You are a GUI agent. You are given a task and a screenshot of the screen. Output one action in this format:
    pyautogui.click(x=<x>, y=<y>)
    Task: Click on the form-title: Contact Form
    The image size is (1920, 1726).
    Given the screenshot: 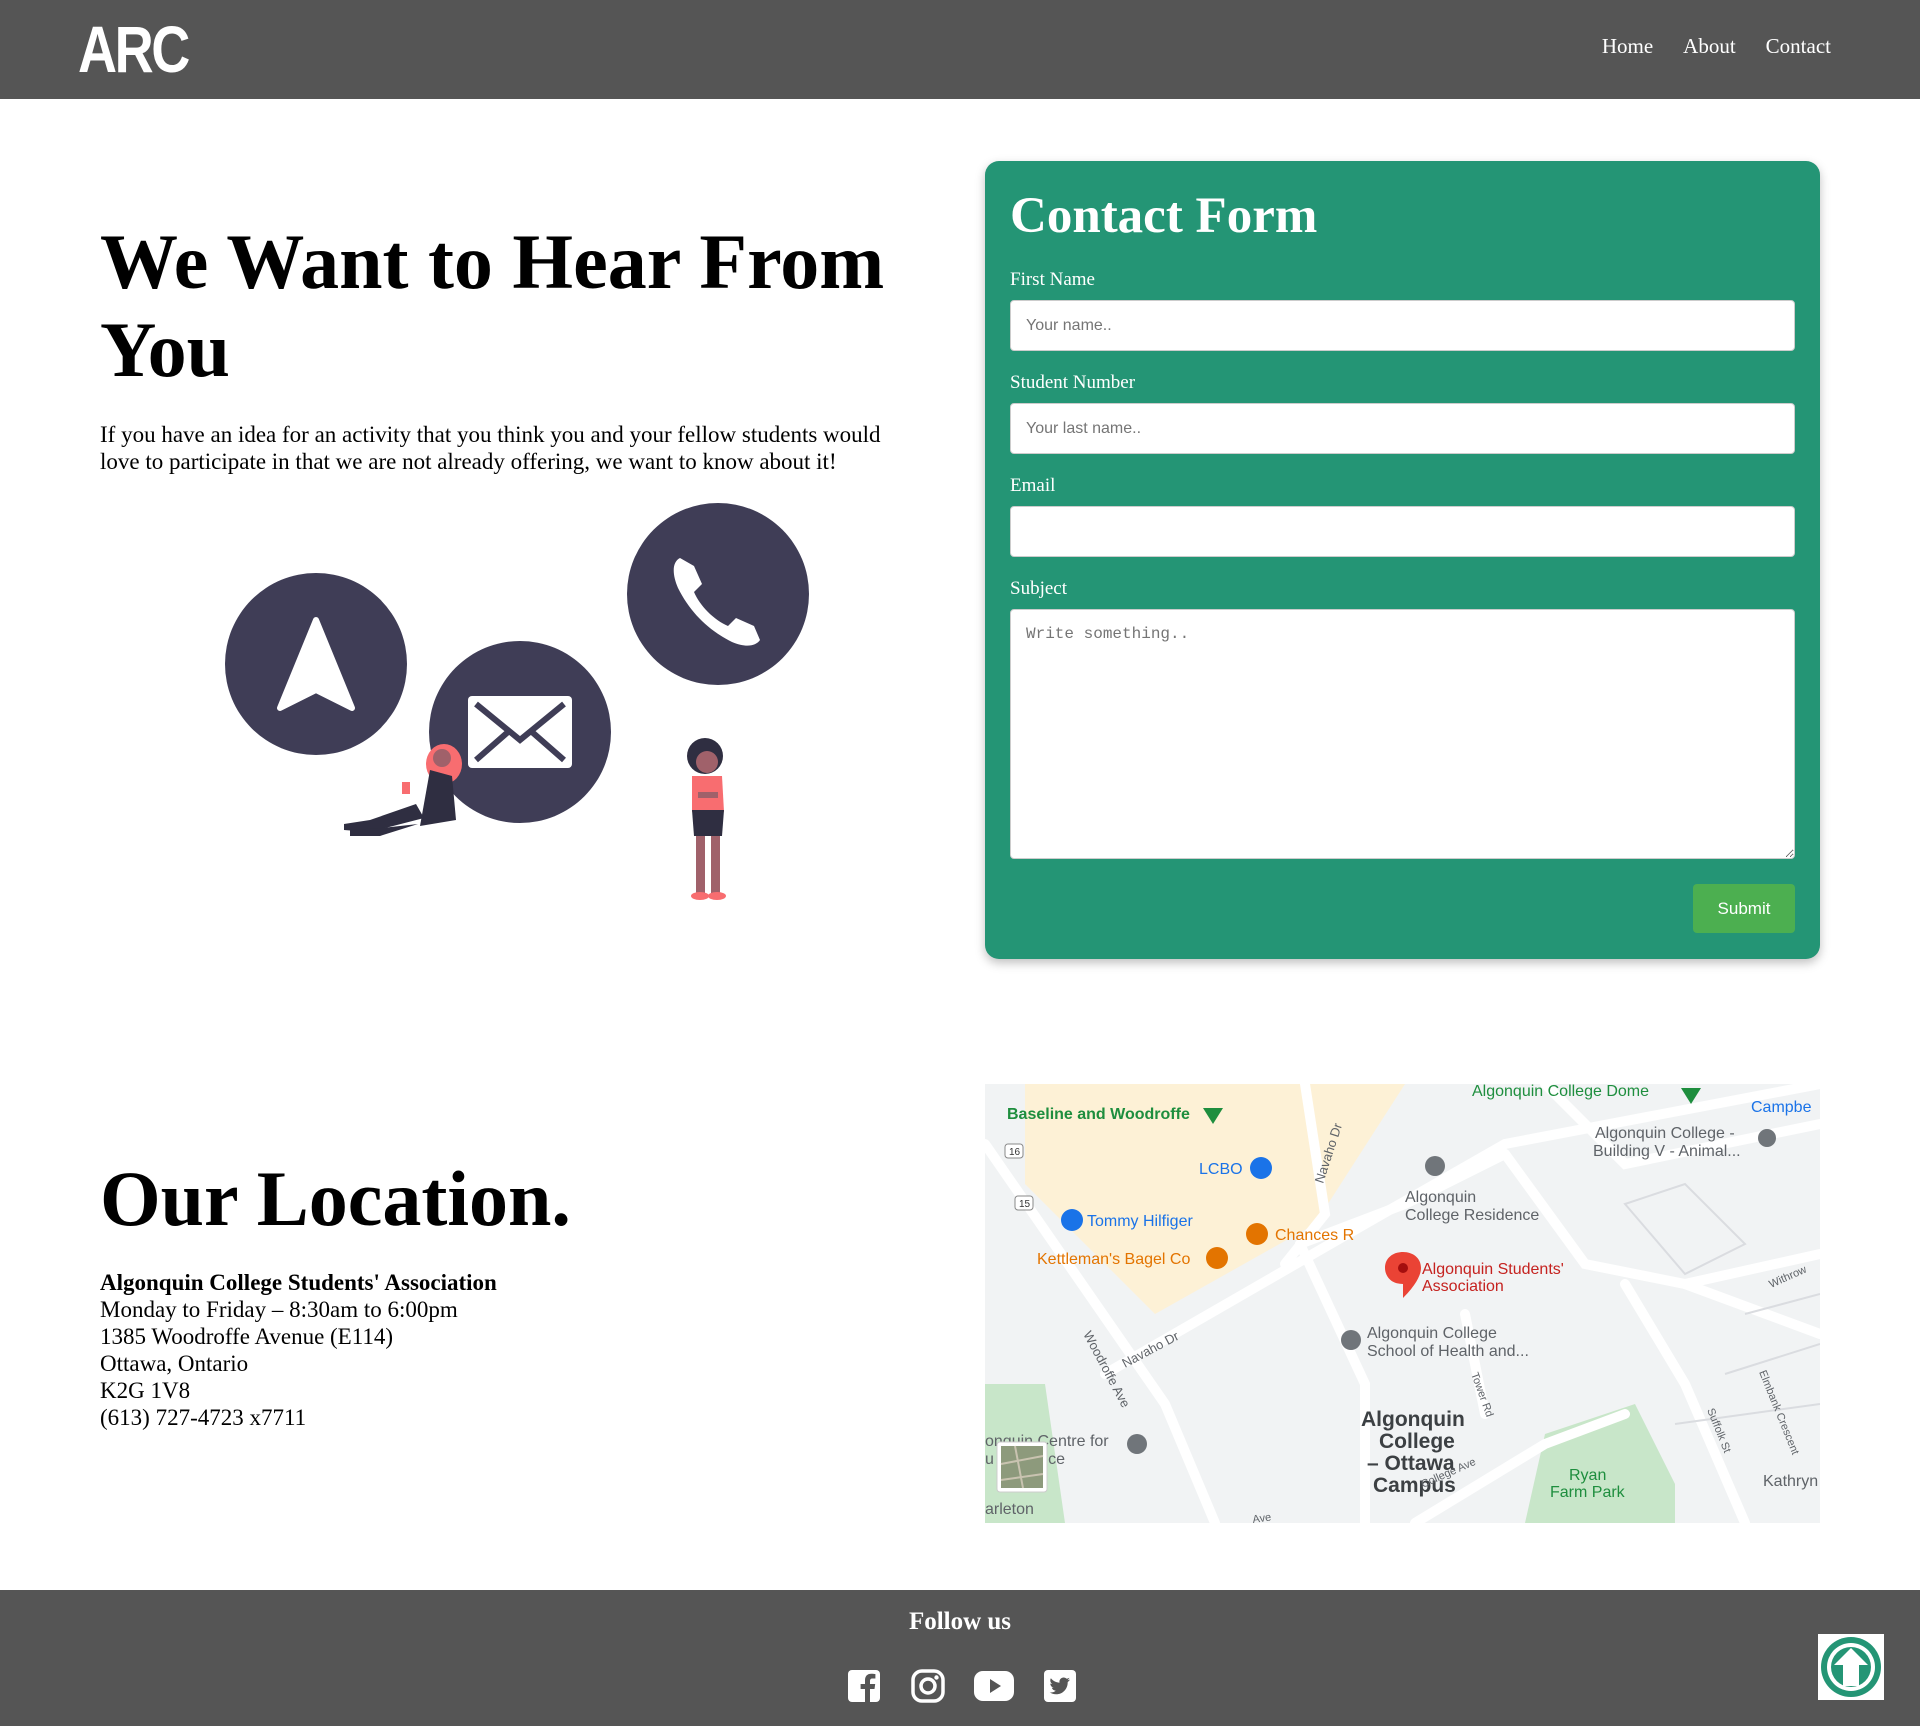 What is the action you would take?
    pyautogui.click(x=1164, y=216)
    